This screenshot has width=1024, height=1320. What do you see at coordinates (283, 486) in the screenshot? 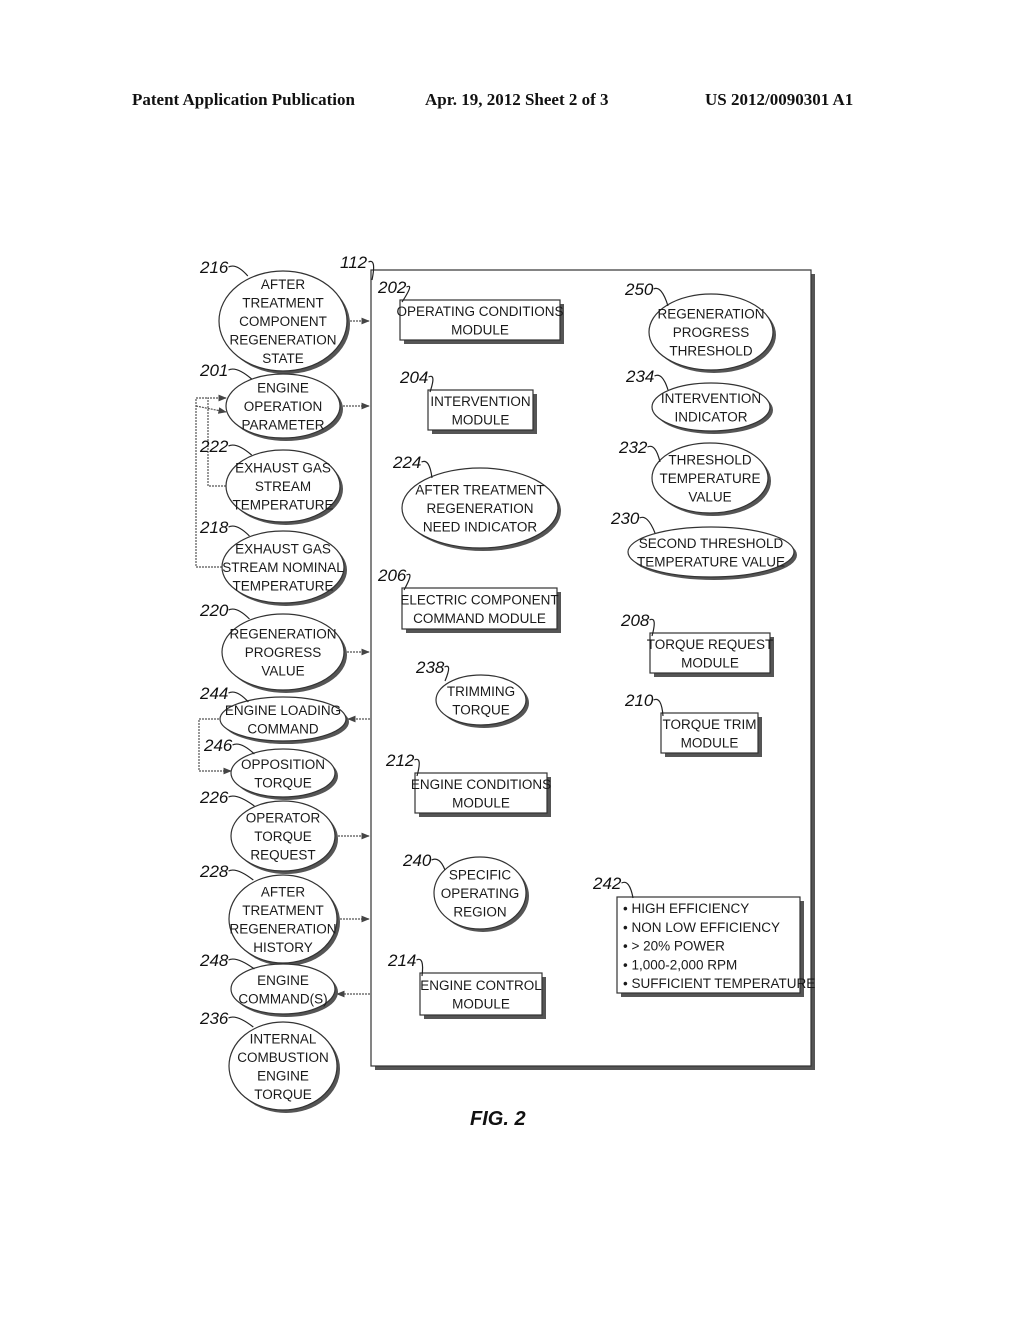
I see `exhaust-gas-stream-temperature-node-text: STREAM` at bounding box center [283, 486].